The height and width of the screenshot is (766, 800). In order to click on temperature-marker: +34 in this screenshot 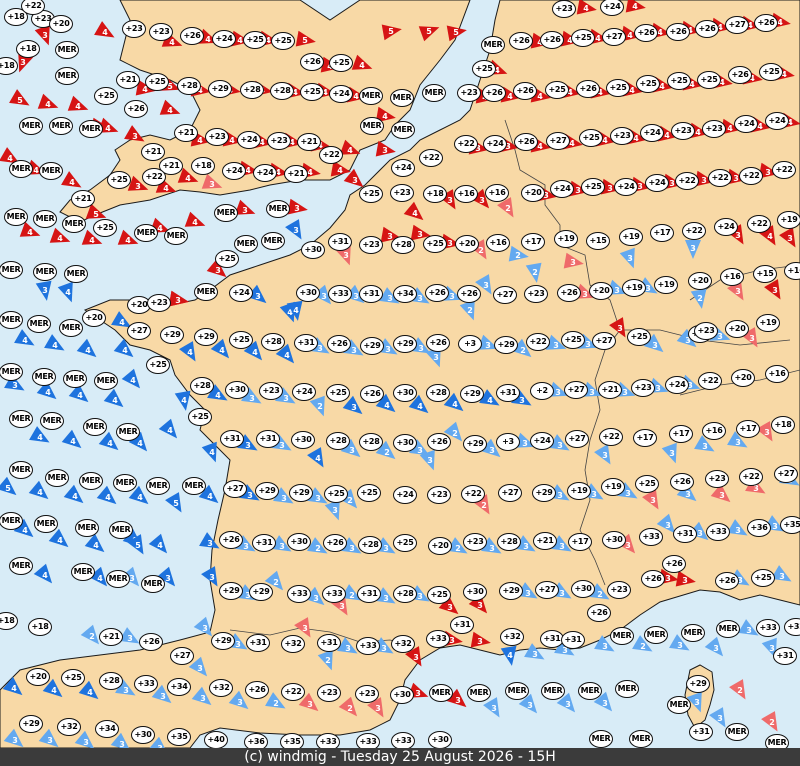, I will do `click(405, 294)`.